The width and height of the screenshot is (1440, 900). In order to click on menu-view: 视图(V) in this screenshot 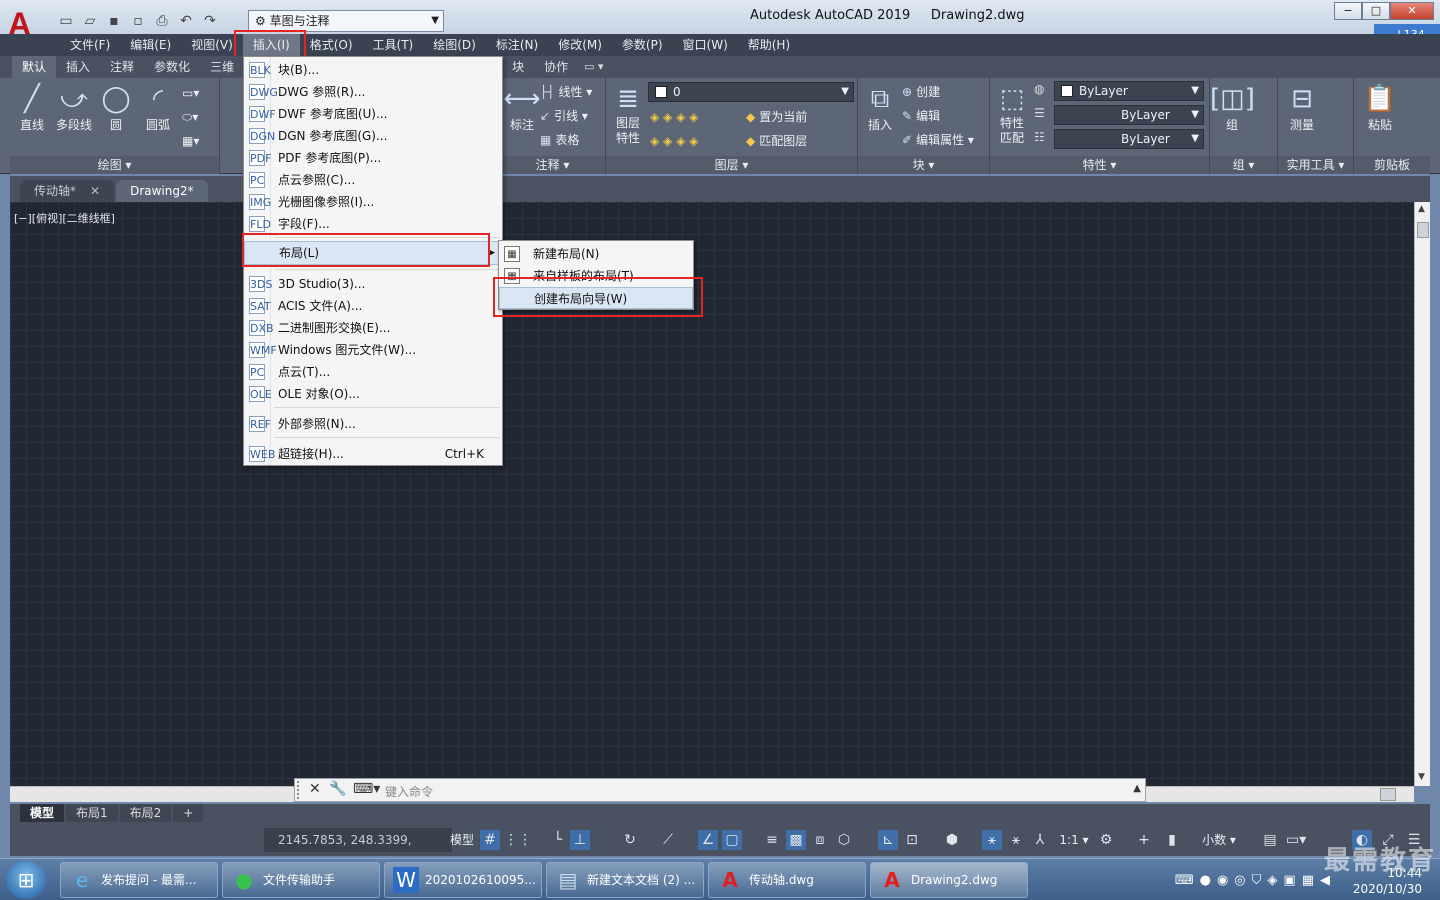, I will do `click(212, 45)`.